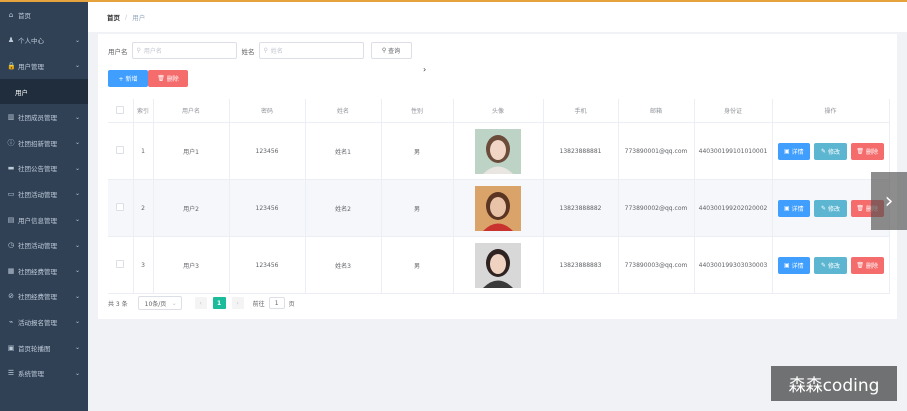 This screenshot has width=907, height=411. What do you see at coordinates (143, 208) in the screenshot?
I see `index-cell: 2` at bounding box center [143, 208].